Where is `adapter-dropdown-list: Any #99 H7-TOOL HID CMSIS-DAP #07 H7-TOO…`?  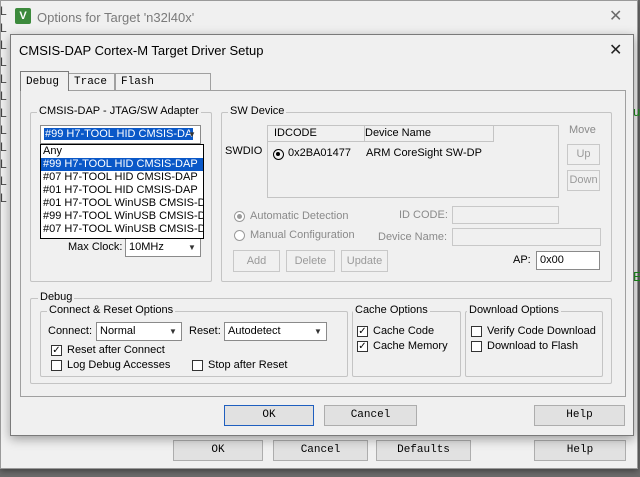
adapter-dropdown-list: Any #99 H7-TOOL HID CMSIS-DAP #07 H7-TOO… is located at coordinates (122, 191).